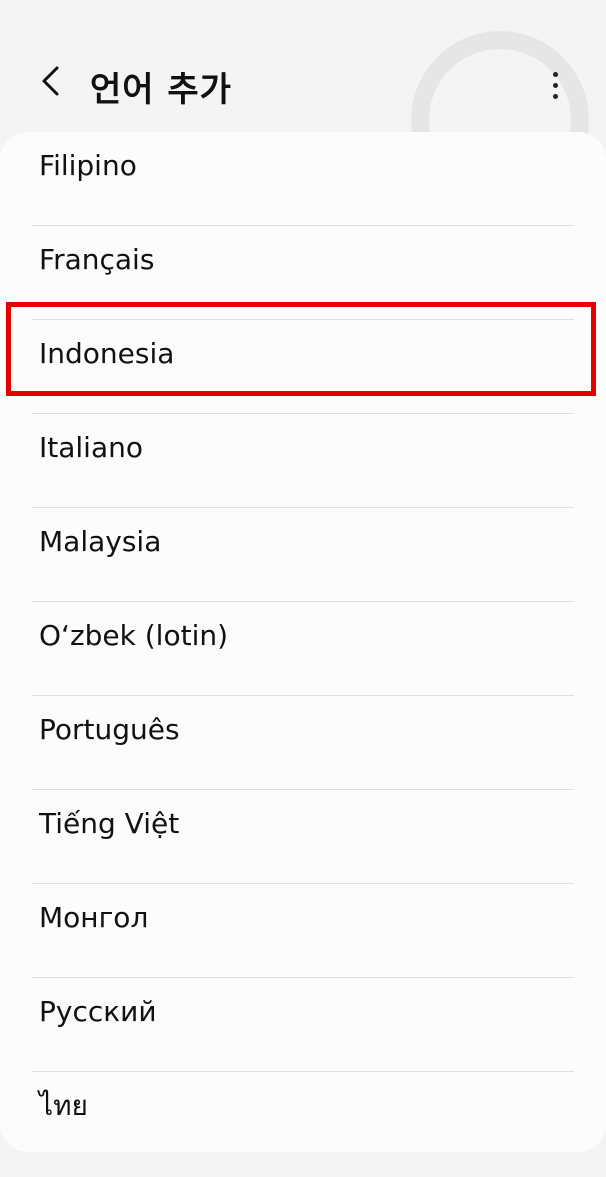  Describe the element at coordinates (303, 273) in the screenshot. I see `list-item-francais: Français` at that location.